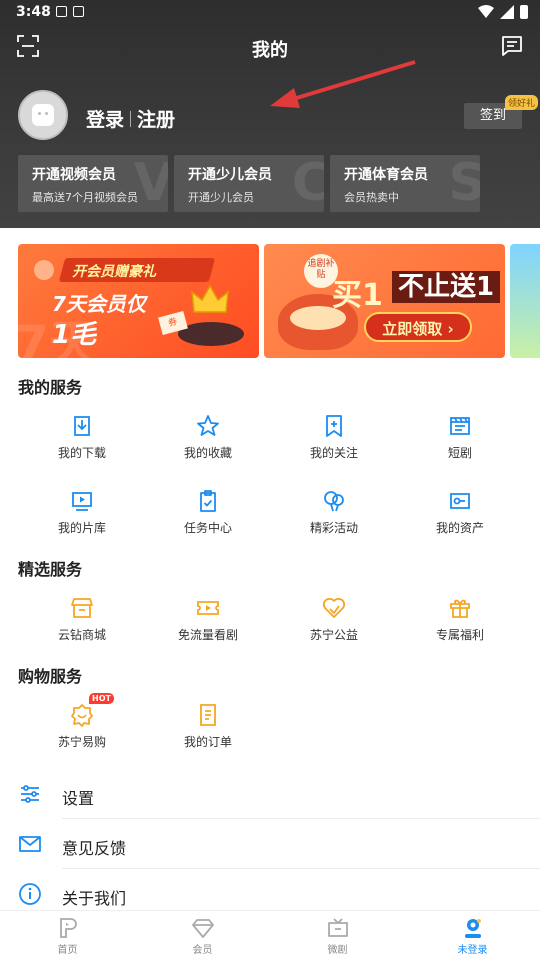  I want to click on service-diamond-mall: 云钻商城, so click(82, 619).